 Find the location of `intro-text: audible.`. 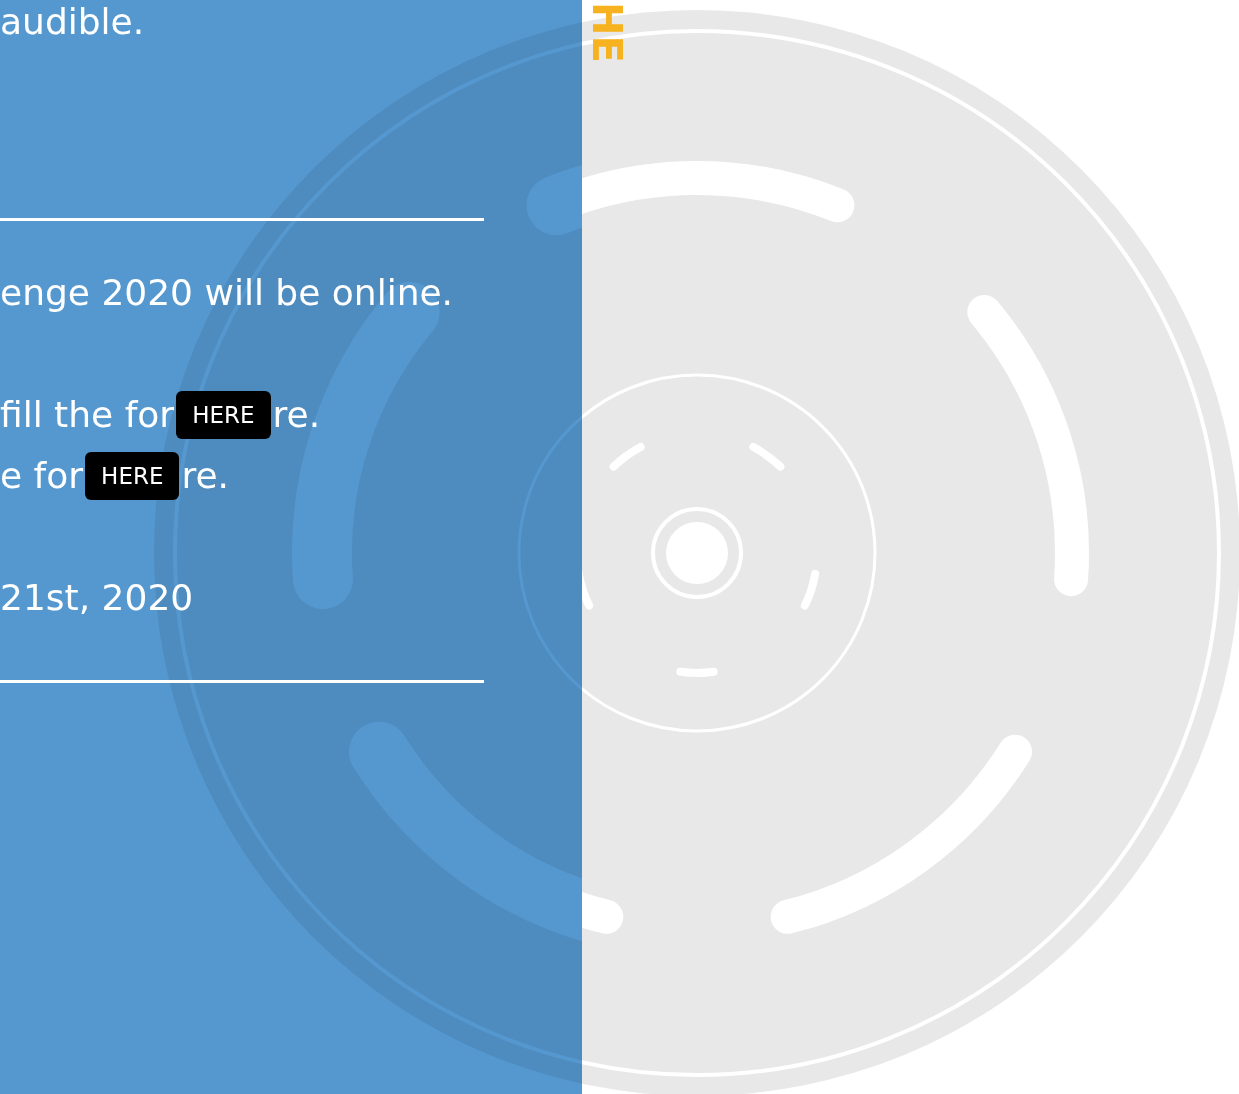

intro-text: audible. is located at coordinates (73, 22).